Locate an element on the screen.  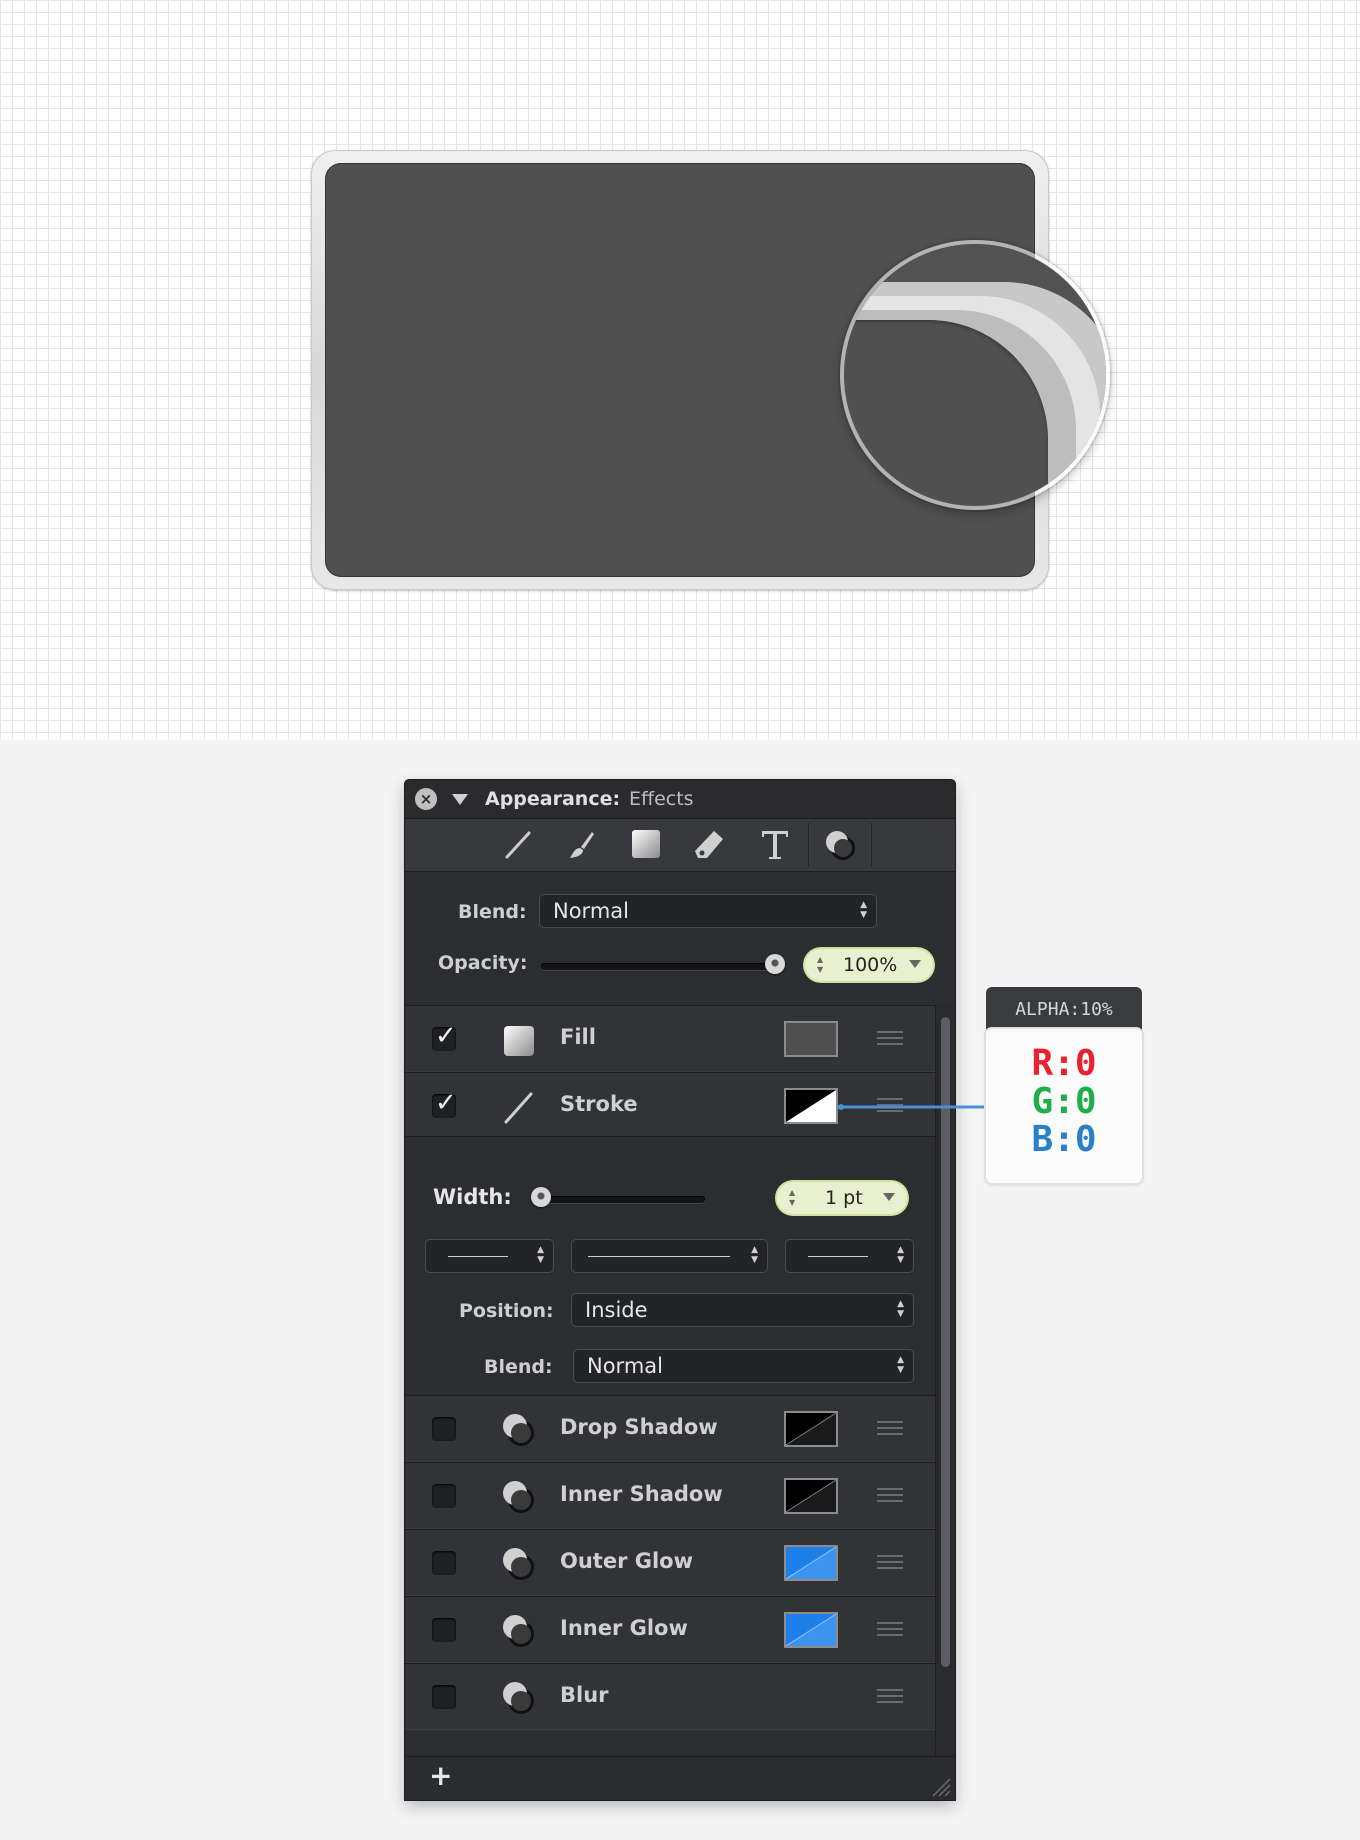
opacity-label: Opacity: is located at coordinates (483, 963).